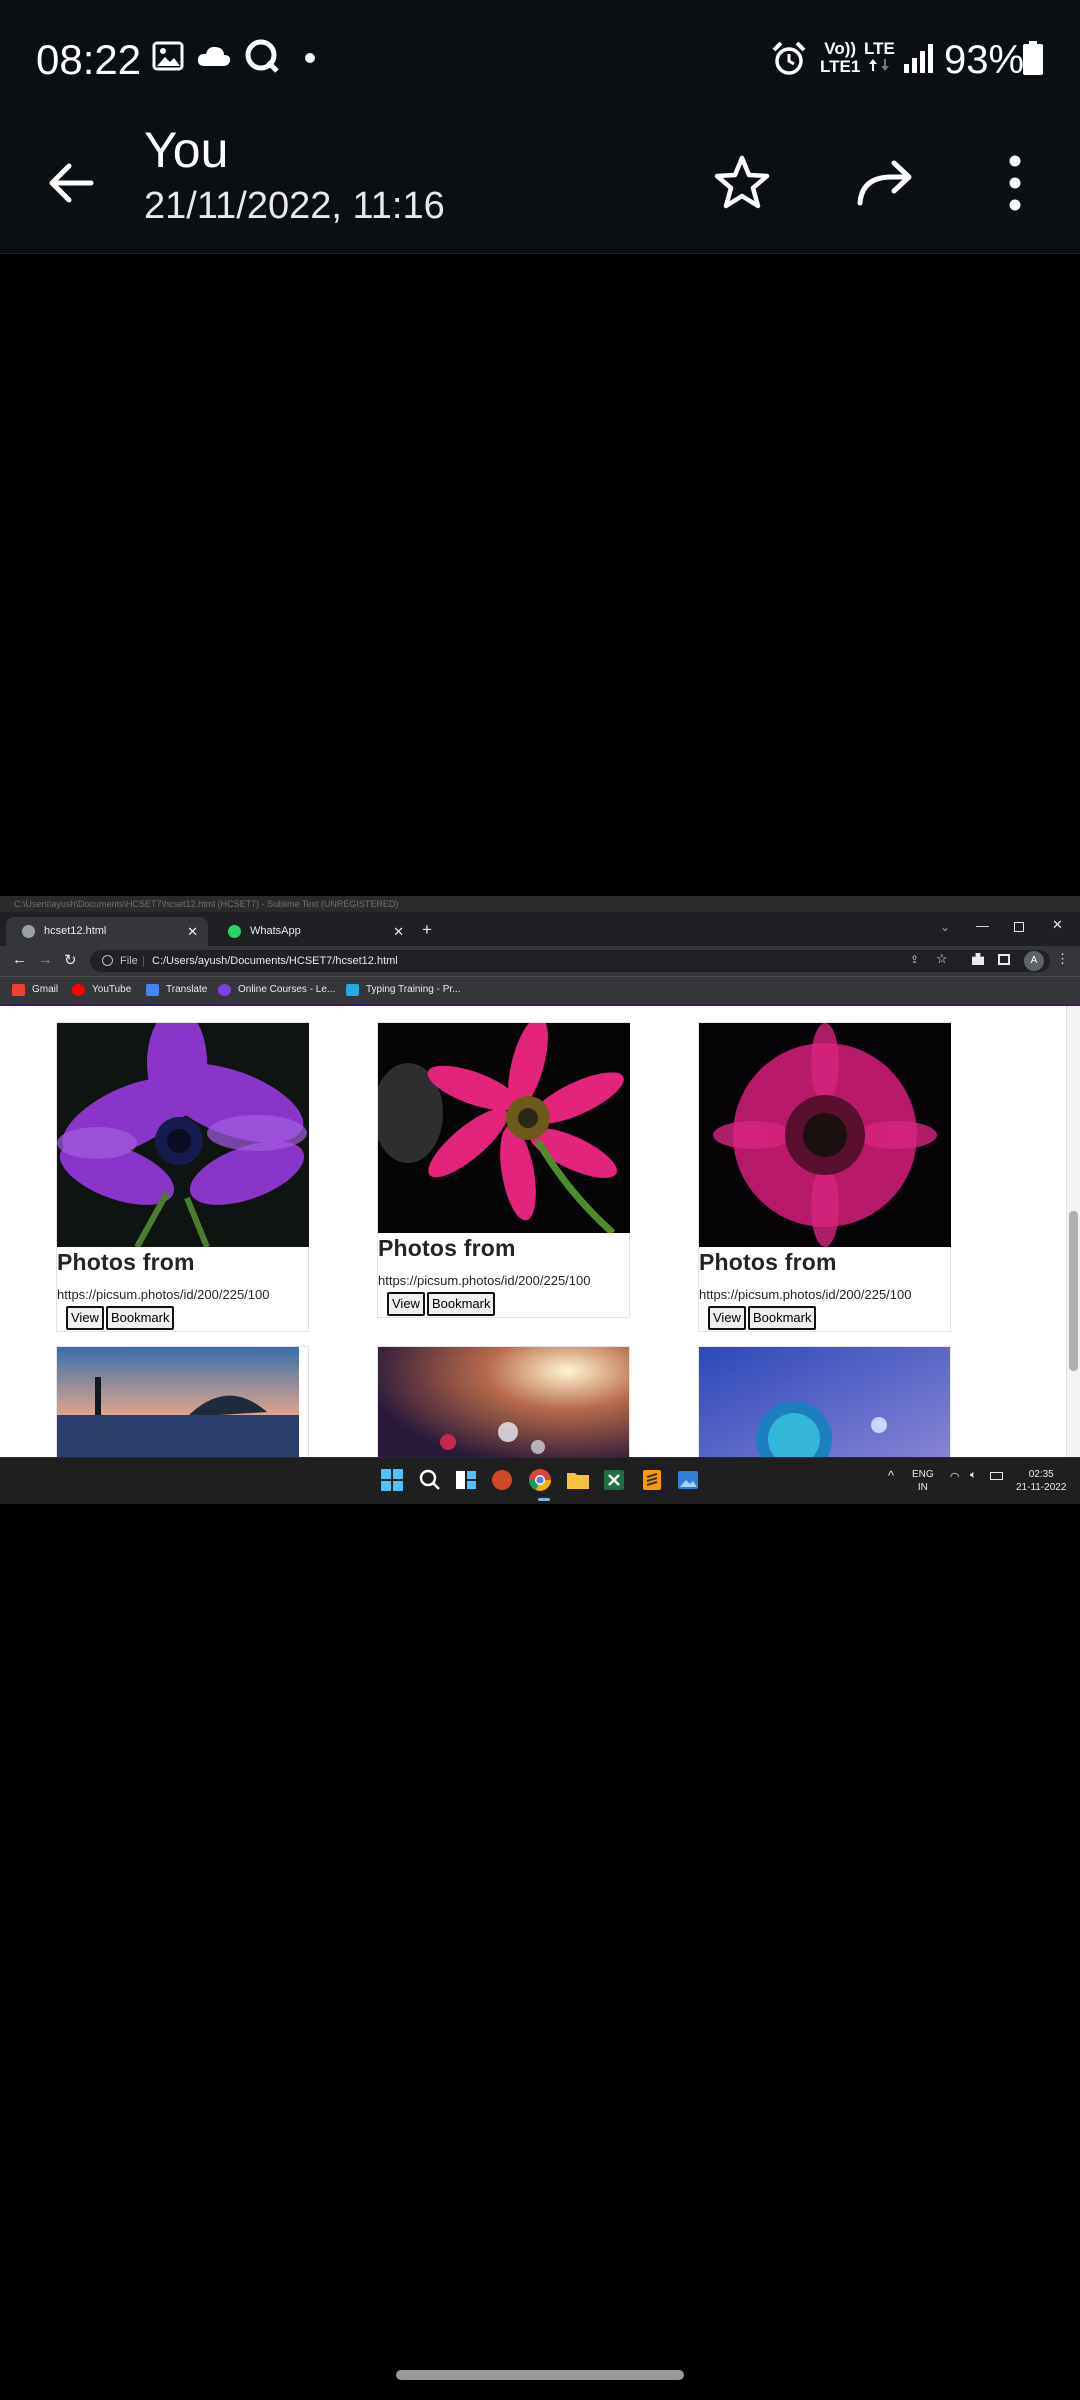 The image size is (1080, 2400). I want to click on gesture-home-bar, so click(540, 2375).